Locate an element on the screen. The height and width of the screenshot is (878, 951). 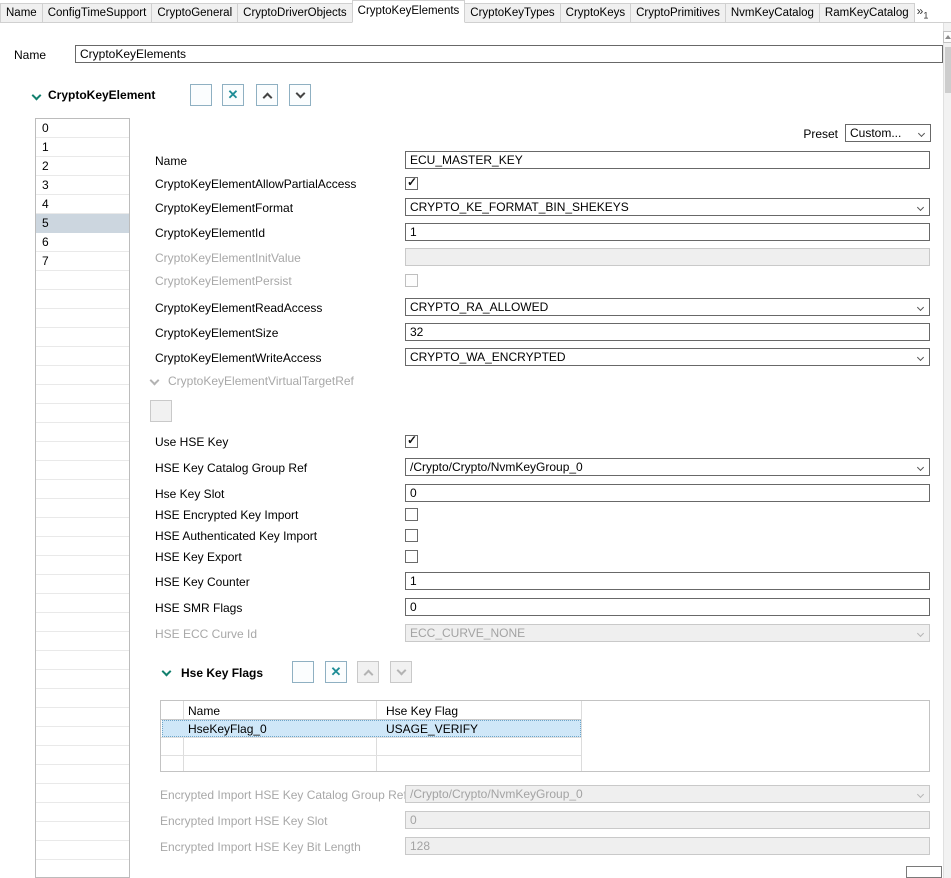
field-label-size: CryptoKeyElementSize is located at coordinates (217, 333).